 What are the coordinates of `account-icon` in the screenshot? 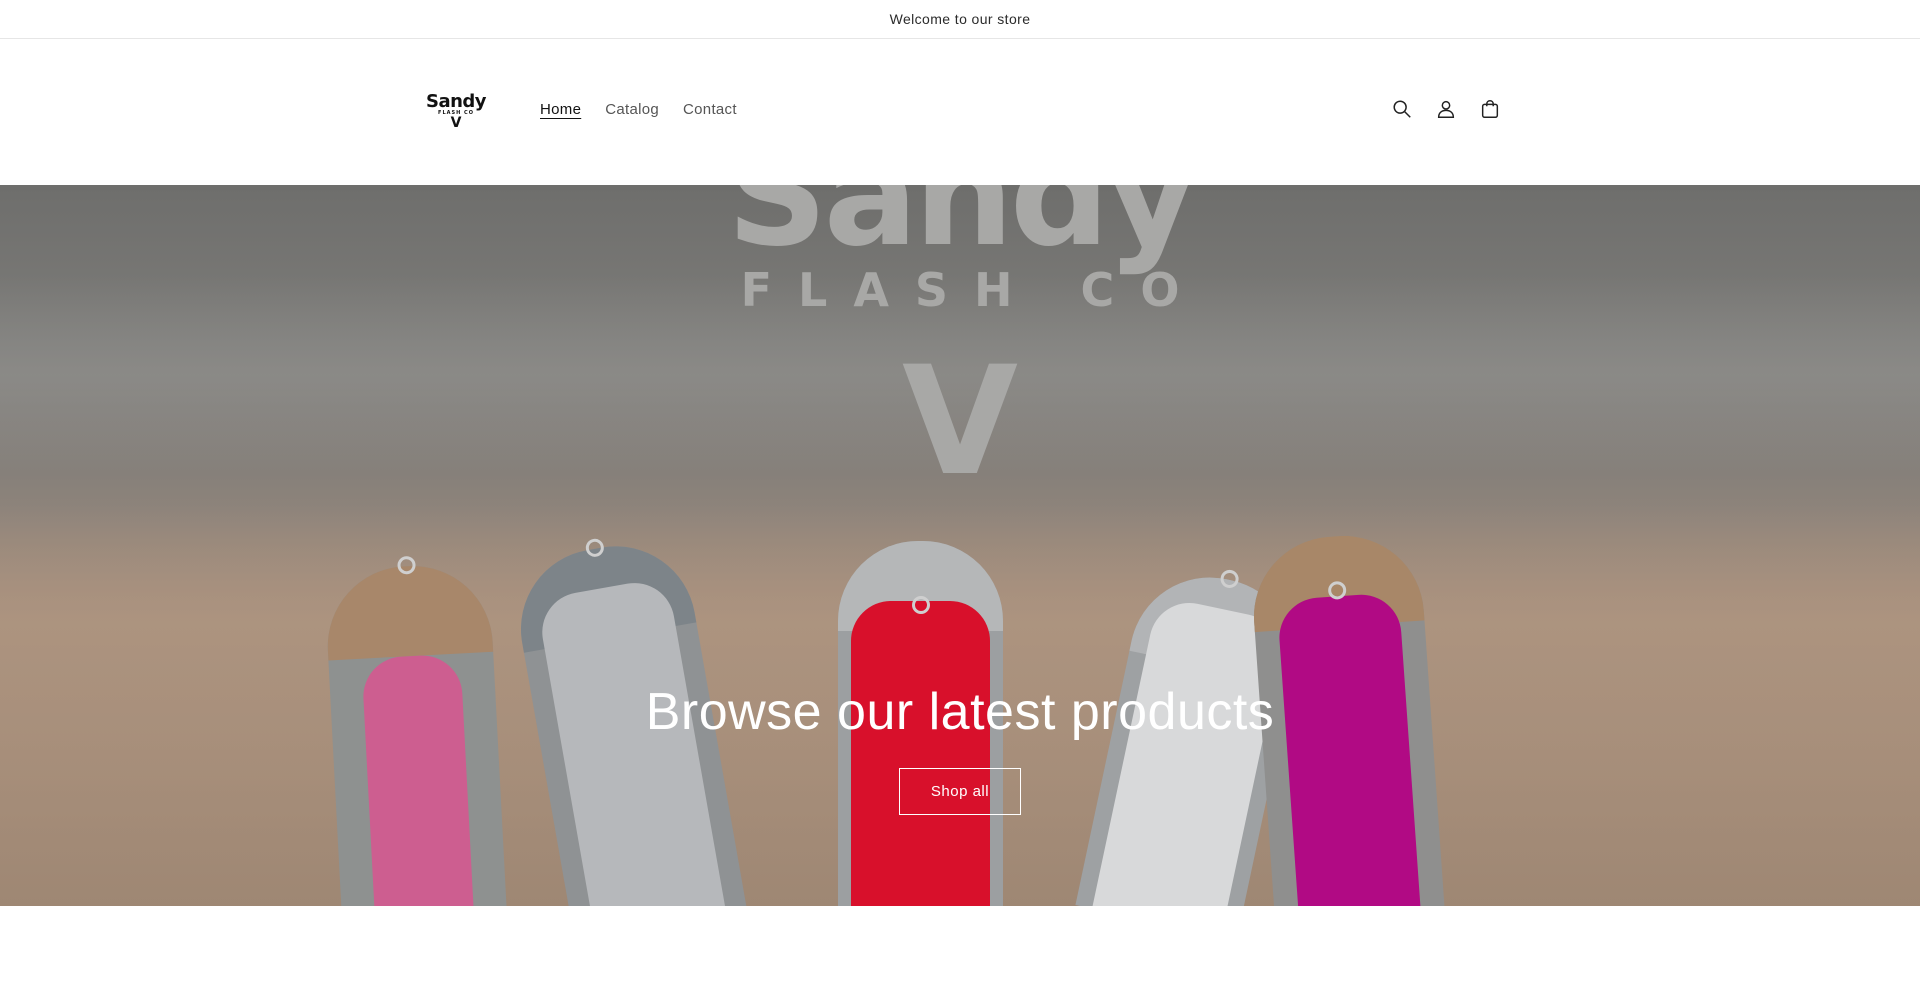 It's located at (1446, 109).